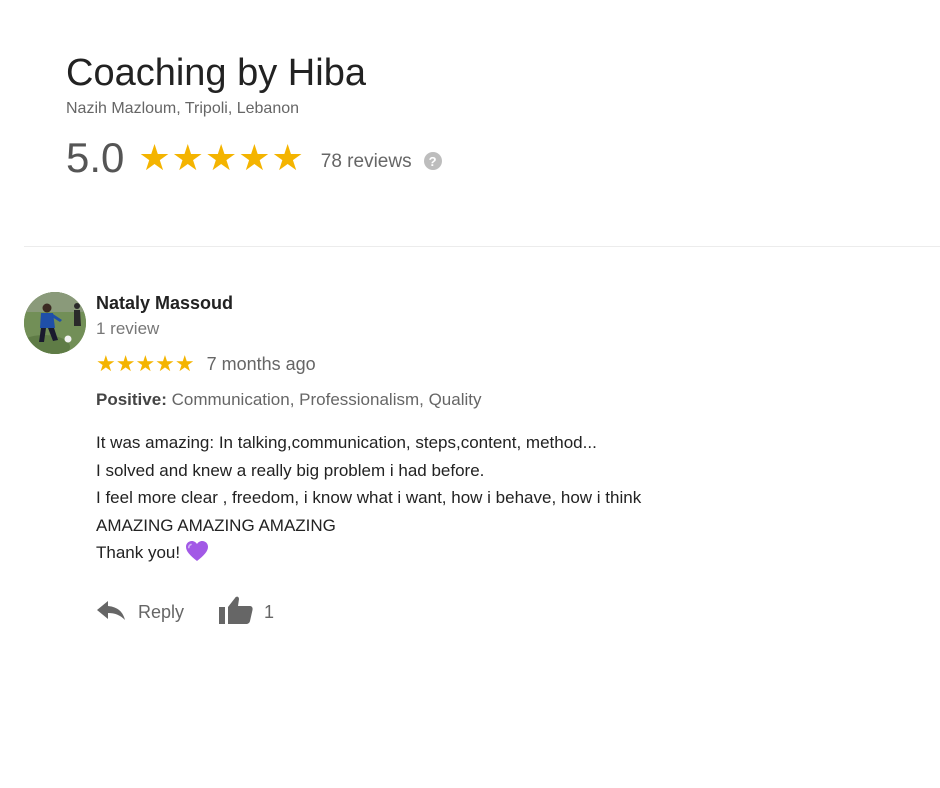  I want to click on review-text-line: AMAZING AMAZING AMAZING, so click(216, 525).